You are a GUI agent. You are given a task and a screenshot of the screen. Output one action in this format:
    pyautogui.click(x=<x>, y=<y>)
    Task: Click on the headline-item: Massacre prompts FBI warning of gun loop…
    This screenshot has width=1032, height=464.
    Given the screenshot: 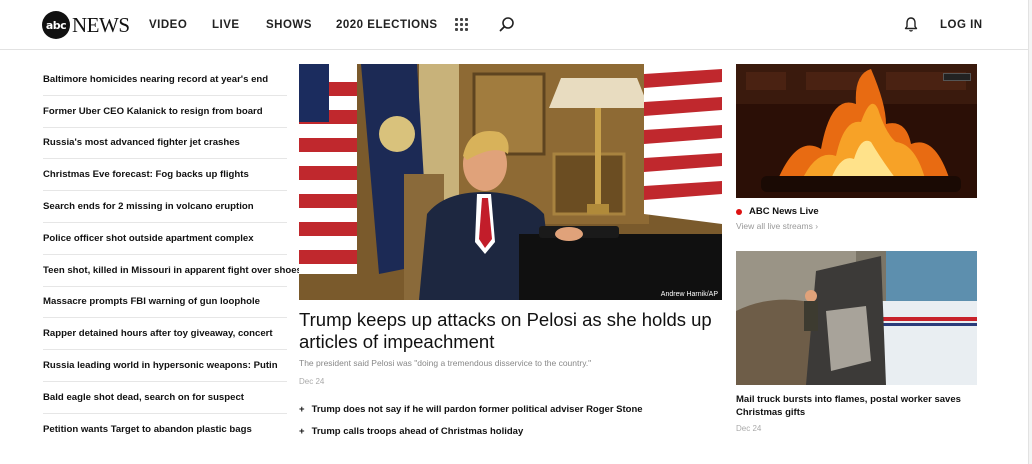 What is the action you would take?
    pyautogui.click(x=165, y=303)
    